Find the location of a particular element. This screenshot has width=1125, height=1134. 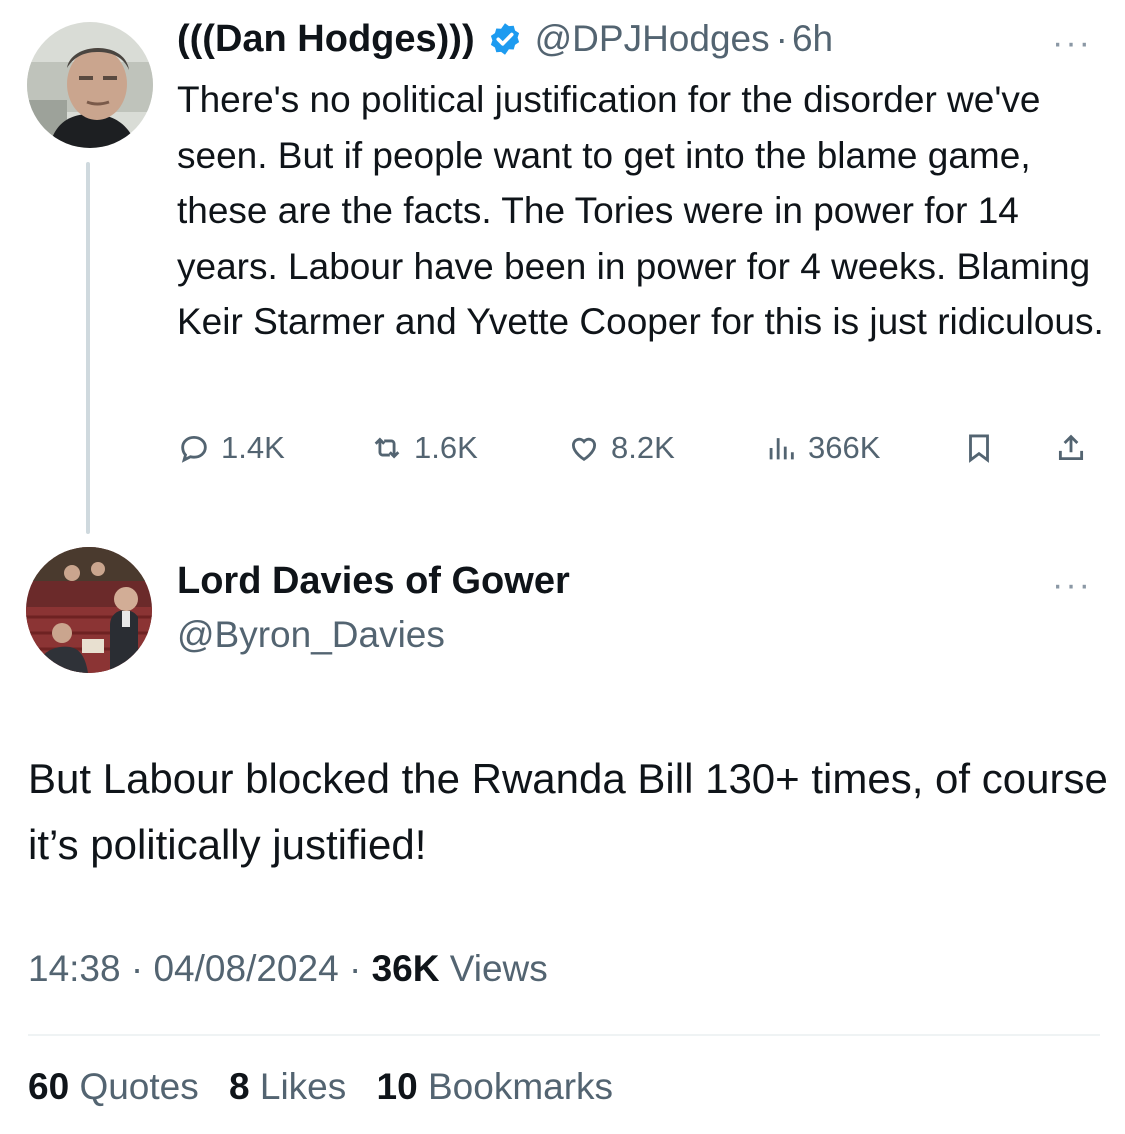

bookmarks-stat: 10 Bookmarks is located at coordinates (495, 1086).